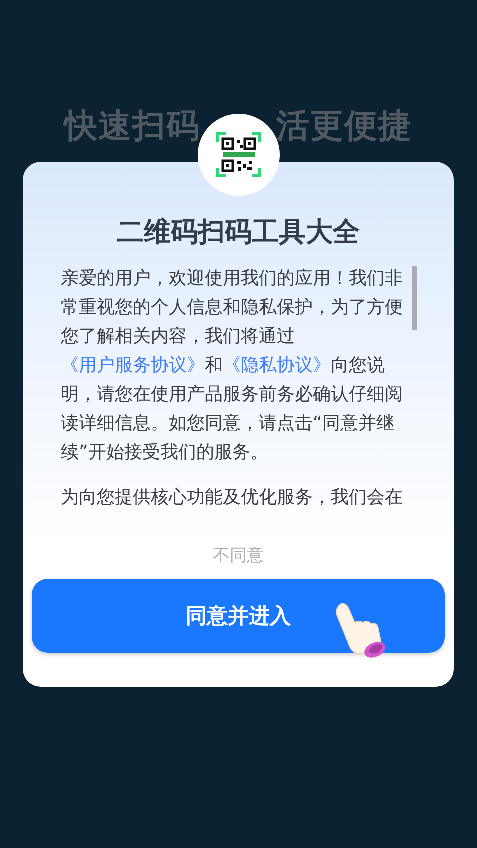 The image size is (477, 848). I want to click on scroll-bar, so click(414, 298).